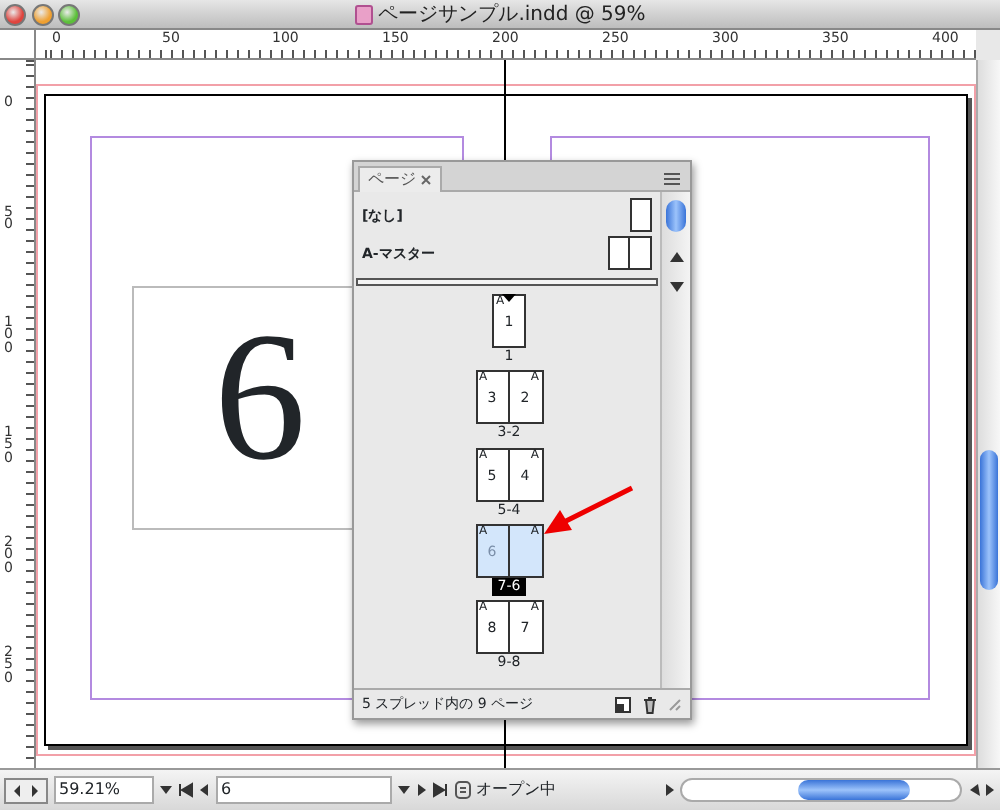 This screenshot has height=810, width=1000. What do you see at coordinates (303, 790) in the screenshot?
I see `page-field: 6` at bounding box center [303, 790].